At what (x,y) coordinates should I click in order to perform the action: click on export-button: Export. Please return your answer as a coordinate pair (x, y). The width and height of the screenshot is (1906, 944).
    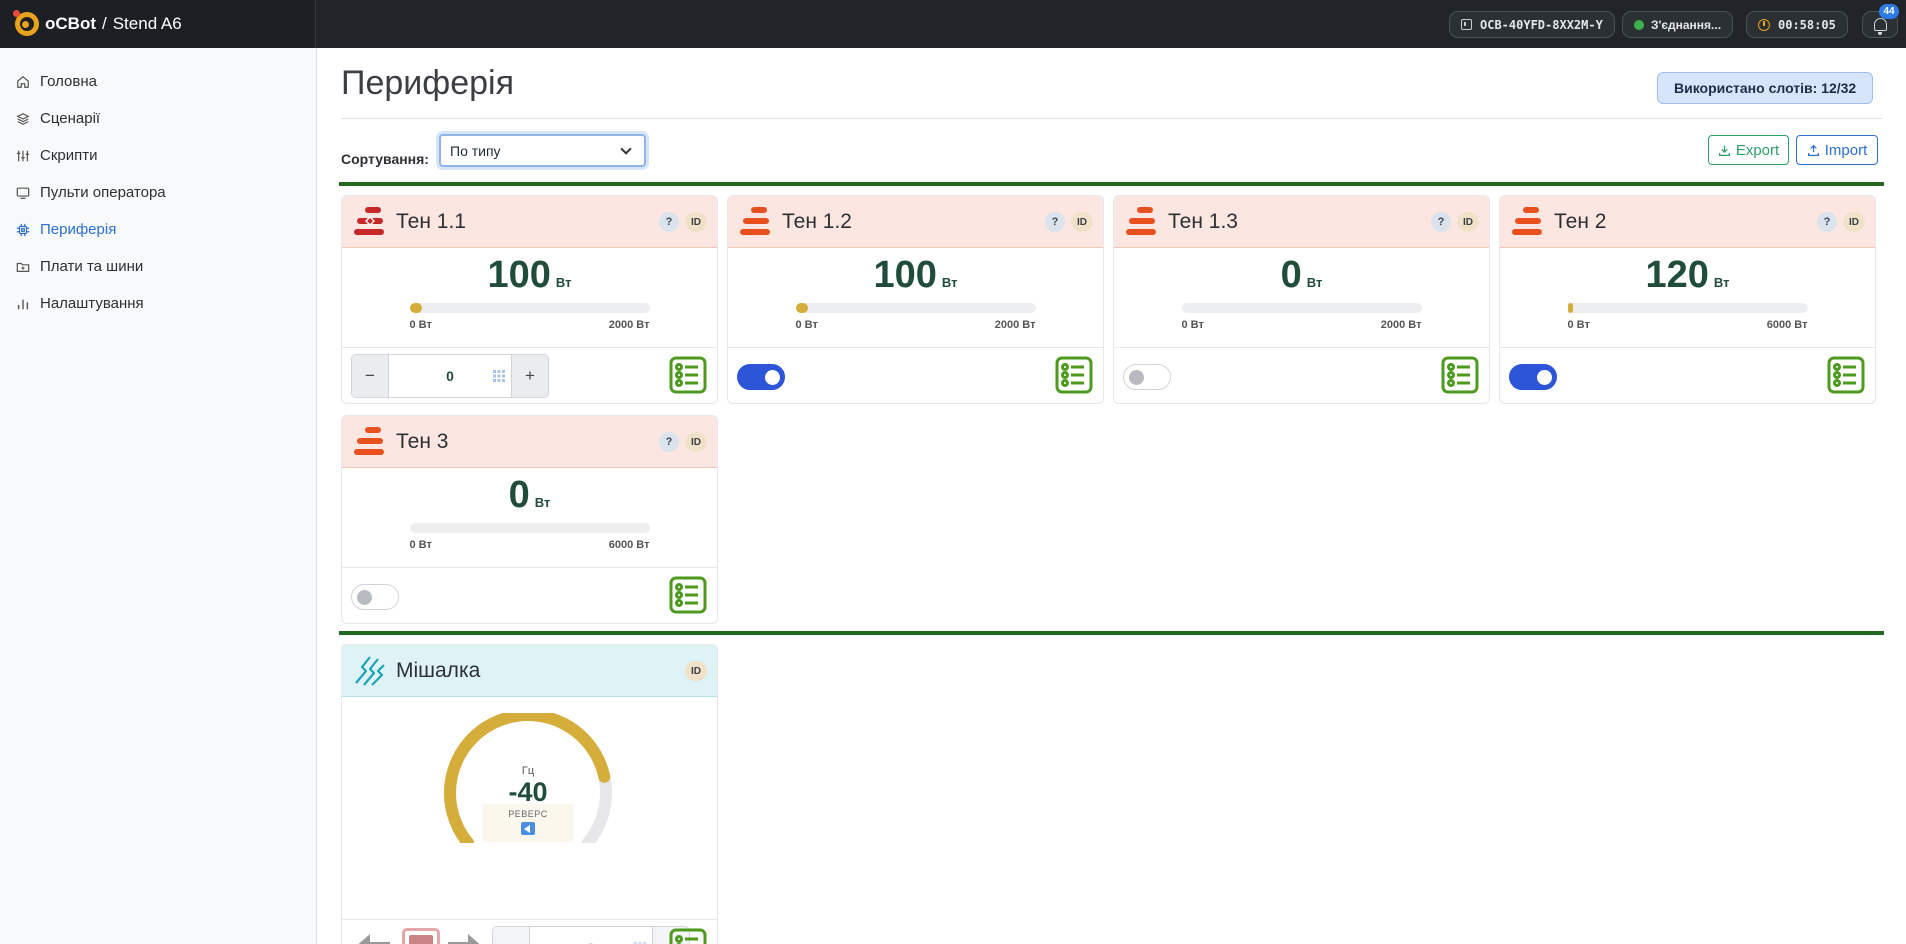
    Looking at the image, I should click on (1748, 150).